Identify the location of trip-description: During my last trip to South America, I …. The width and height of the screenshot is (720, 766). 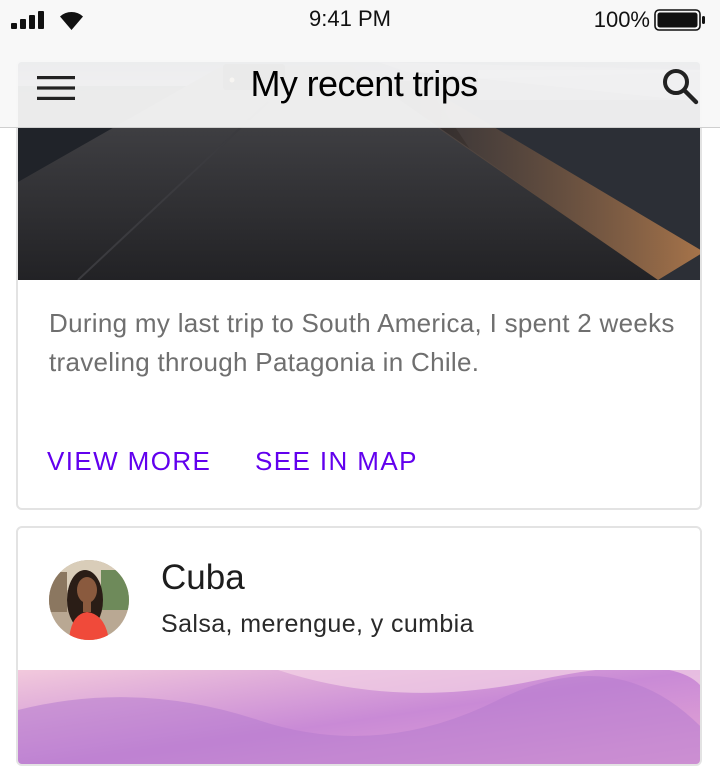
(362, 342).